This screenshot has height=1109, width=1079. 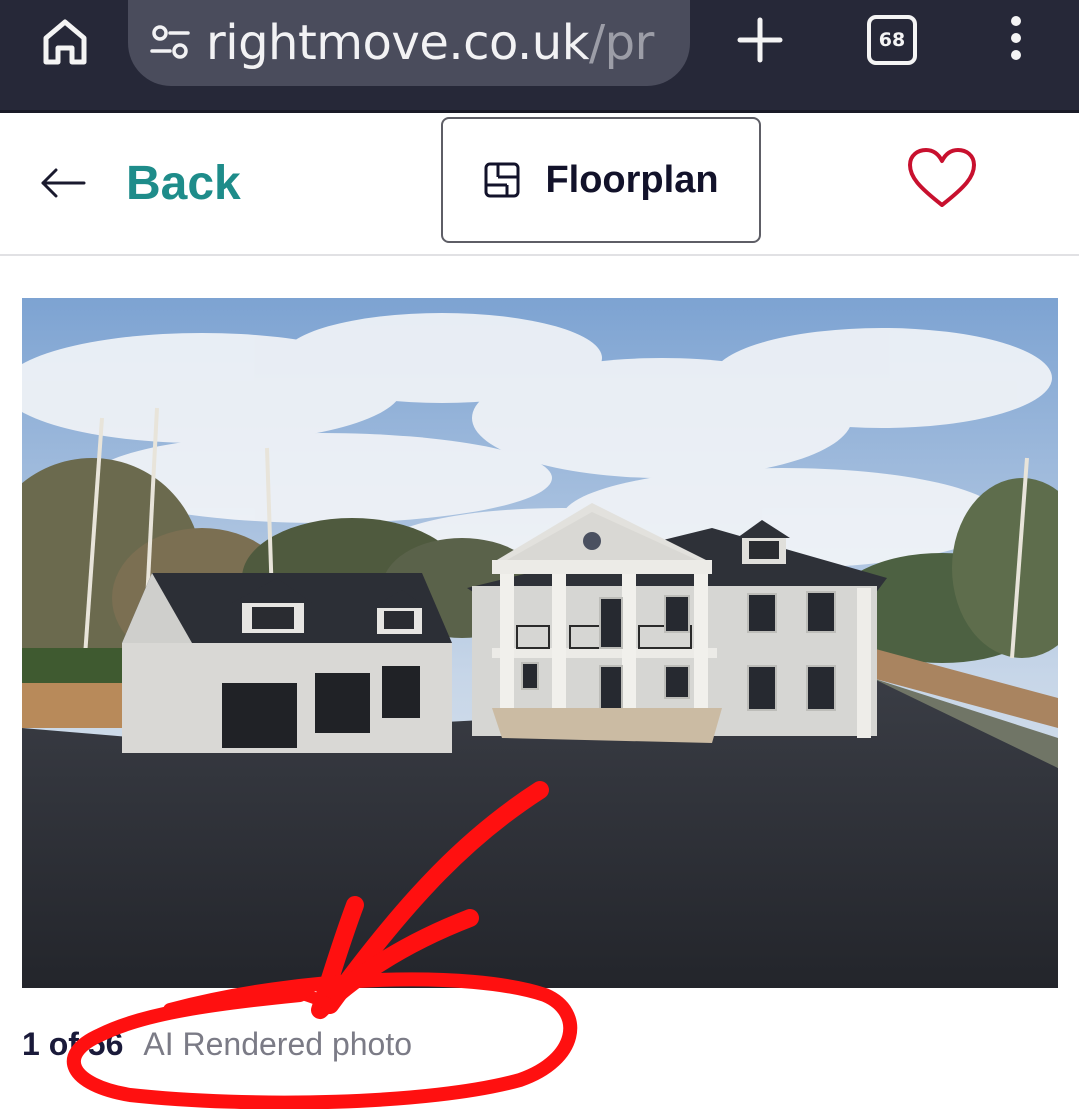 I want to click on floorplan-label: Floorplan, so click(x=632, y=179).